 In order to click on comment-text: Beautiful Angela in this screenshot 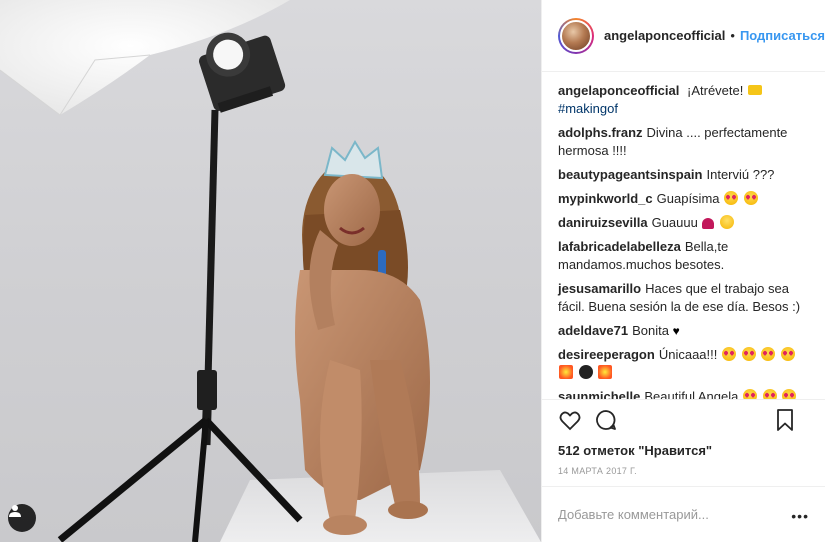, I will do `click(691, 394)`.